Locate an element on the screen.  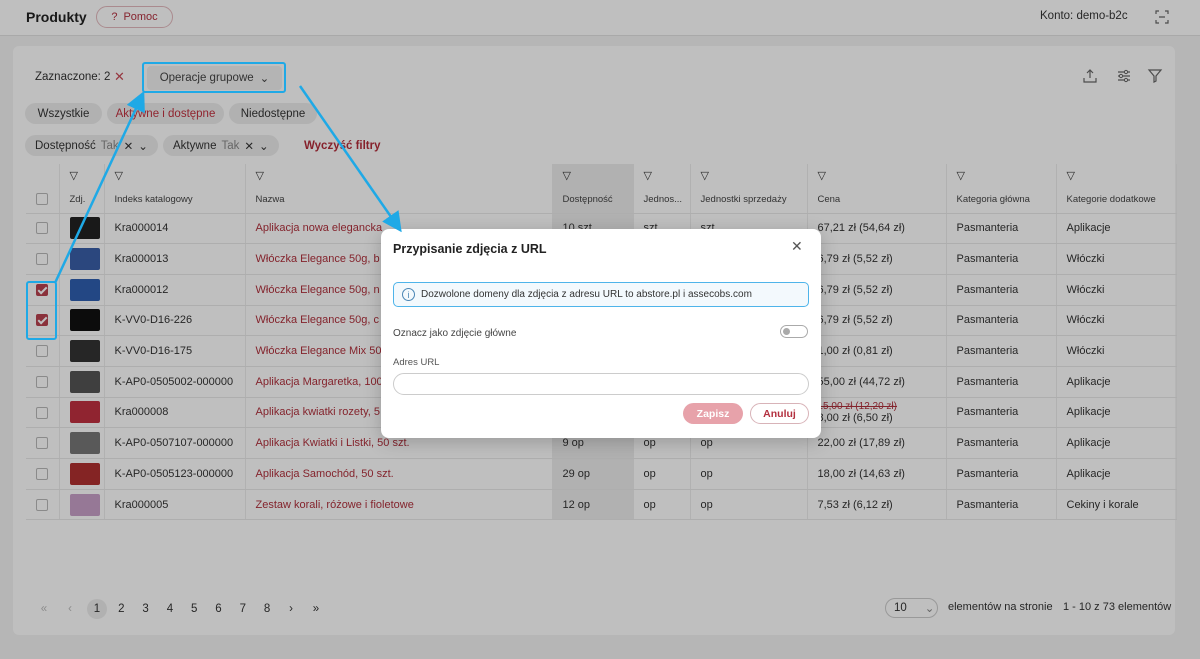
cancel-button: Anuluj is located at coordinates (779, 413).